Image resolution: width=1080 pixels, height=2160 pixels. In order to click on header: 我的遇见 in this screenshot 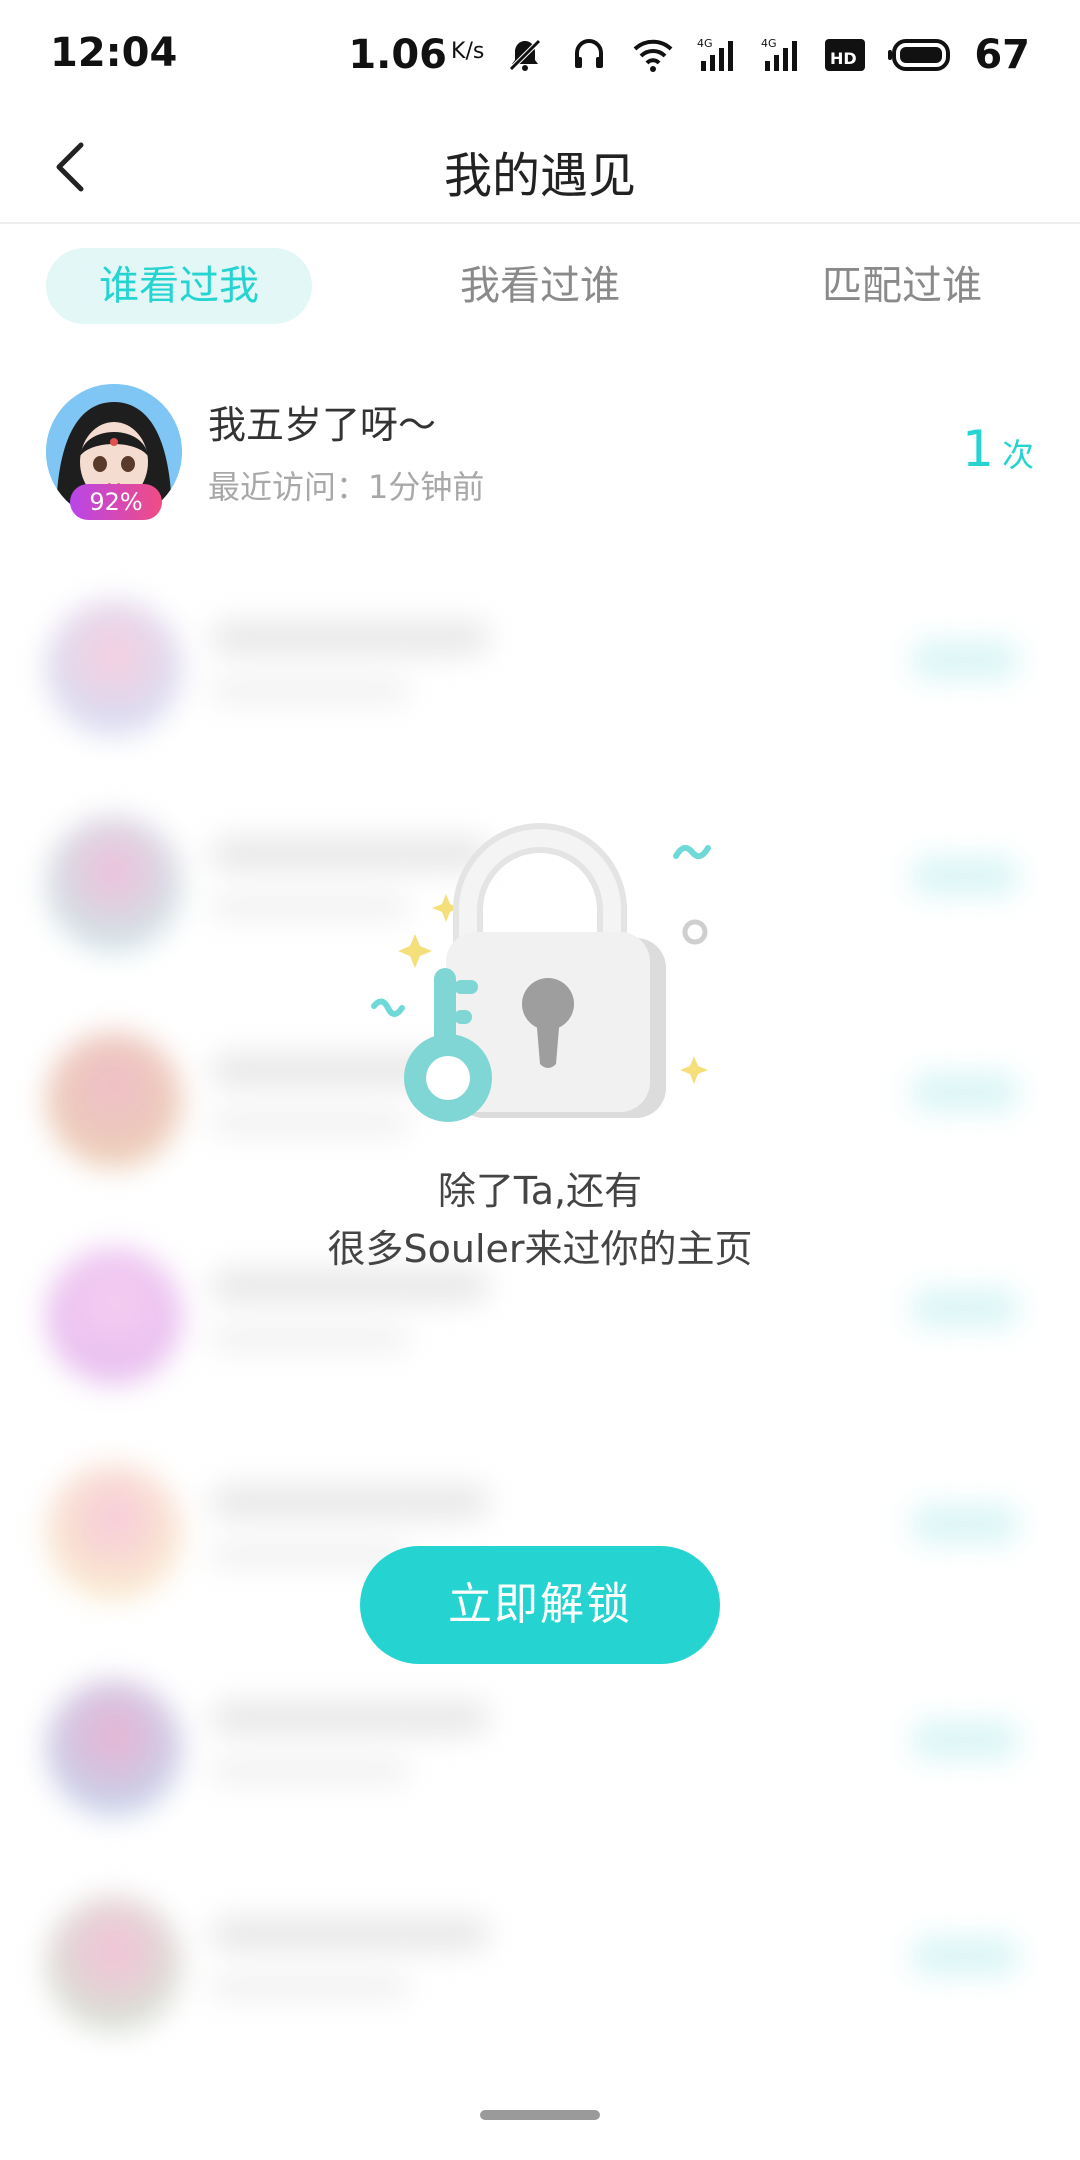, I will do `click(540, 167)`.